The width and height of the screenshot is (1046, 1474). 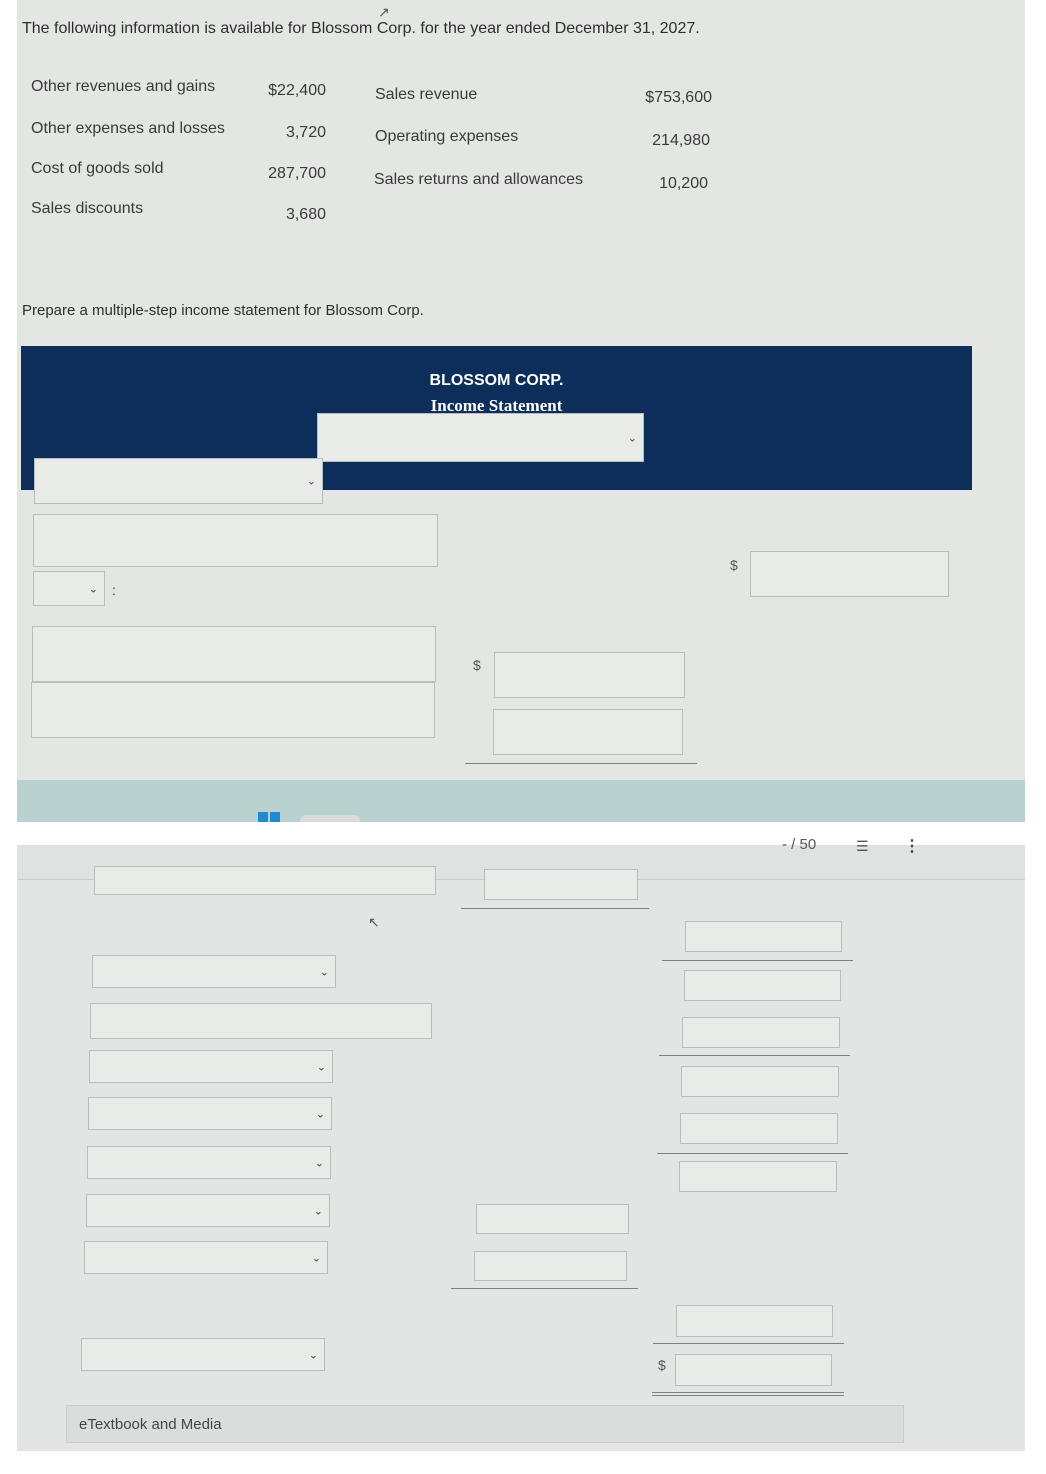 What do you see at coordinates (496, 380) in the screenshot?
I see `company-name: BLOSSOM CORP.` at bounding box center [496, 380].